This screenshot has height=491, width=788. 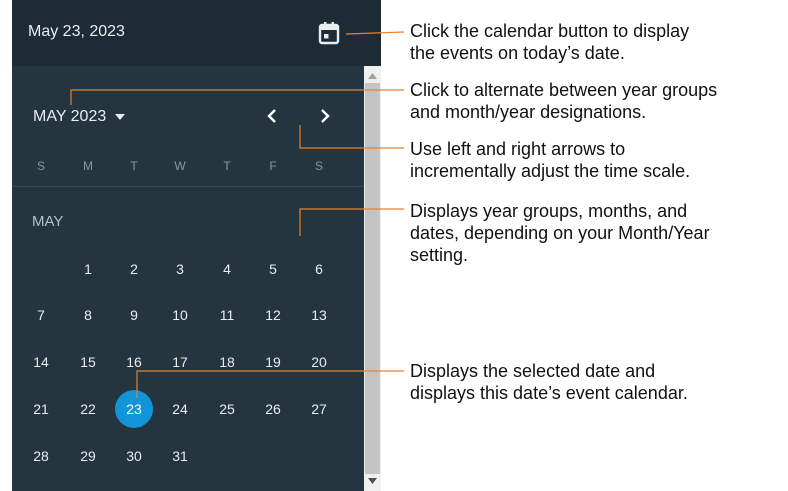 I want to click on day-cell: 4, so click(x=227, y=269).